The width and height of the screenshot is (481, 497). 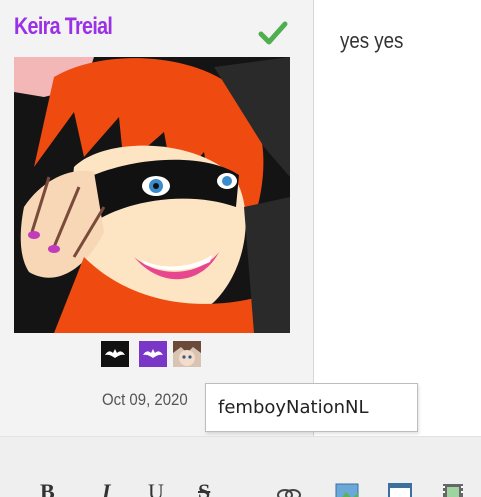 What do you see at coordinates (145, 400) in the screenshot?
I see `post-date: Oct 09, 2020` at bounding box center [145, 400].